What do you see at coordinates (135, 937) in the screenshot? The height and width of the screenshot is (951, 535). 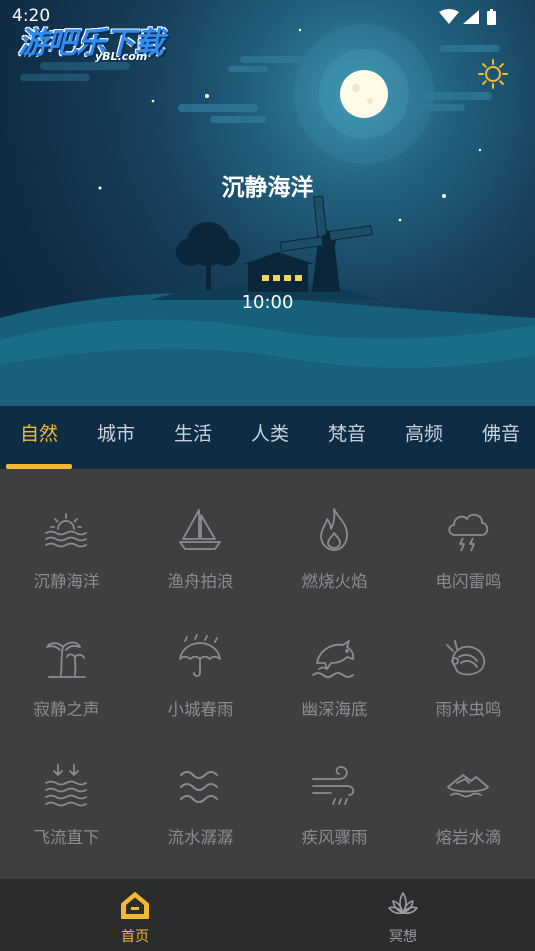 I see `nav-home-label: 首页` at bounding box center [135, 937].